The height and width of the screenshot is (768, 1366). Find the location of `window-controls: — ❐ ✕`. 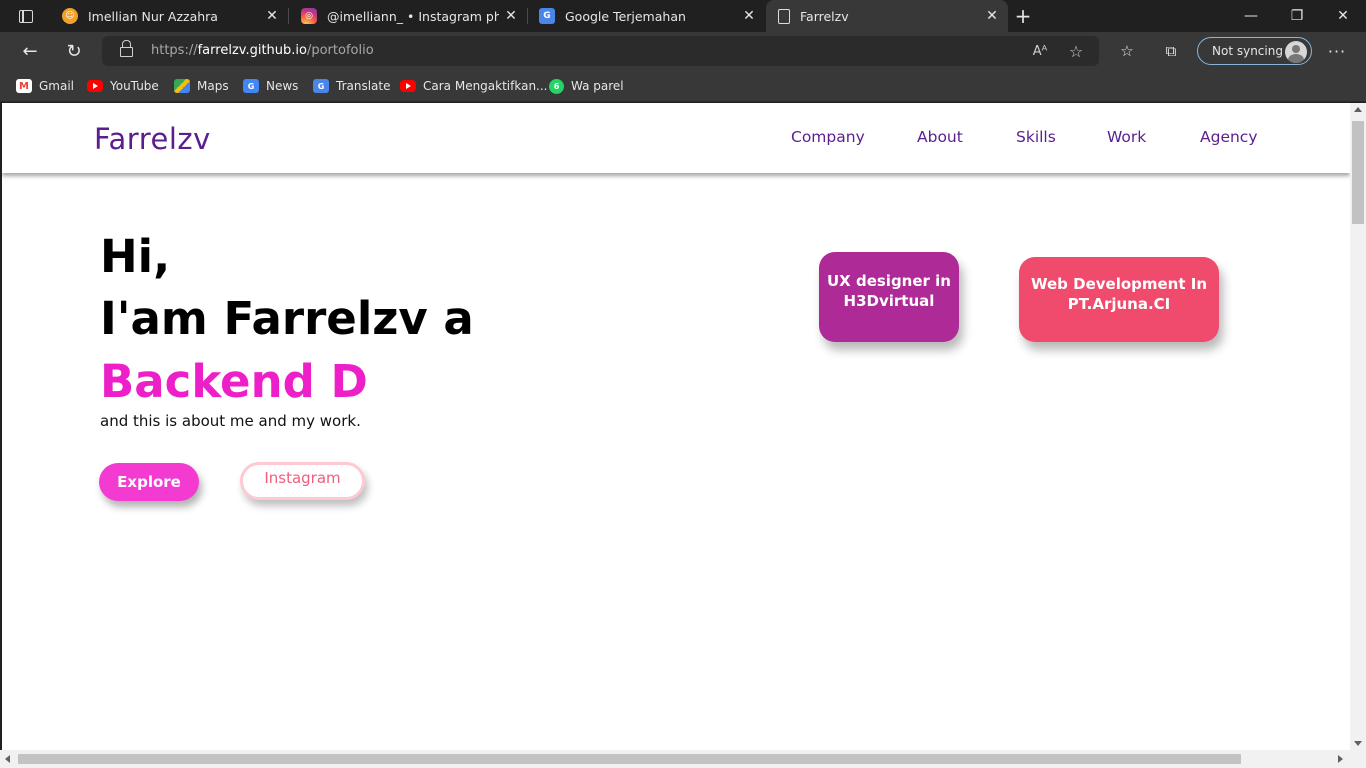

window-controls: — ❐ ✕ is located at coordinates (1297, 16).